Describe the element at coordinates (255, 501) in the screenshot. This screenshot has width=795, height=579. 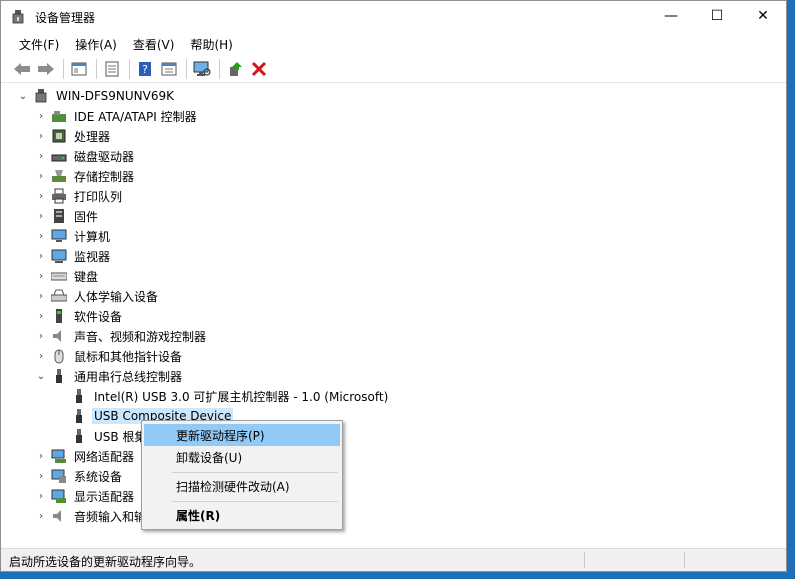
I see `menu-separator` at that location.